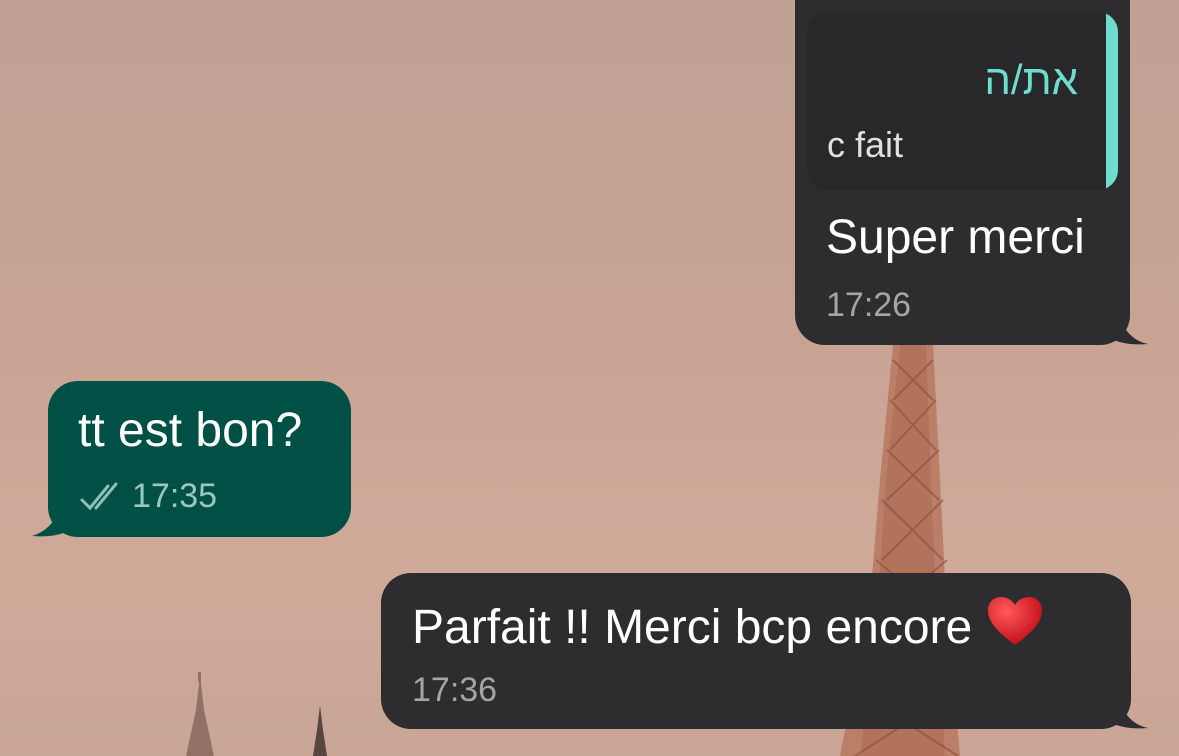 The width and height of the screenshot is (1179, 756). Describe the element at coordinates (1015, 627) in the screenshot. I see `red-heart-icon` at that location.